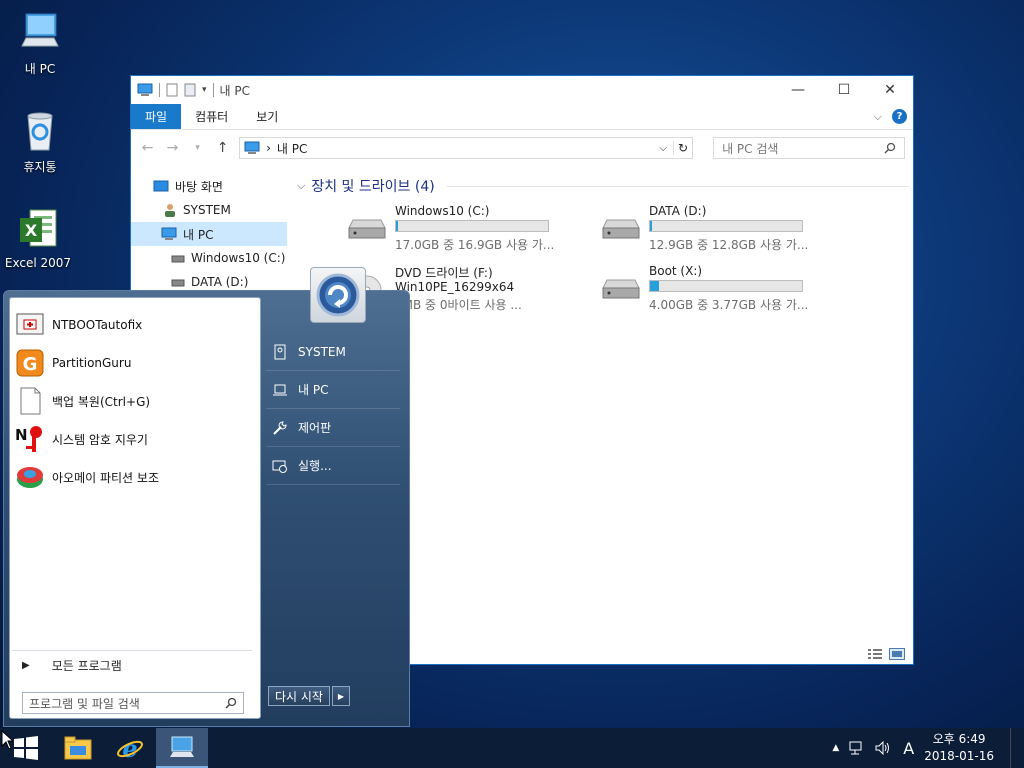  What do you see at coordinates (959, 739) in the screenshot?
I see `clock-time: 오후 6:49` at bounding box center [959, 739].